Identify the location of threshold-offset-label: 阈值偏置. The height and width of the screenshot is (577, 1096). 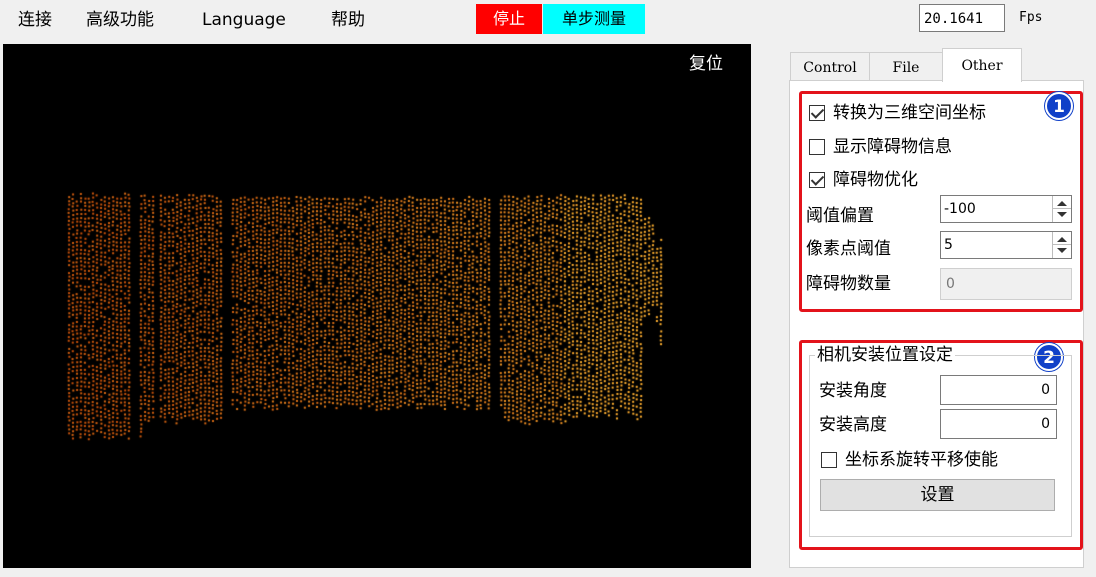
(840, 216).